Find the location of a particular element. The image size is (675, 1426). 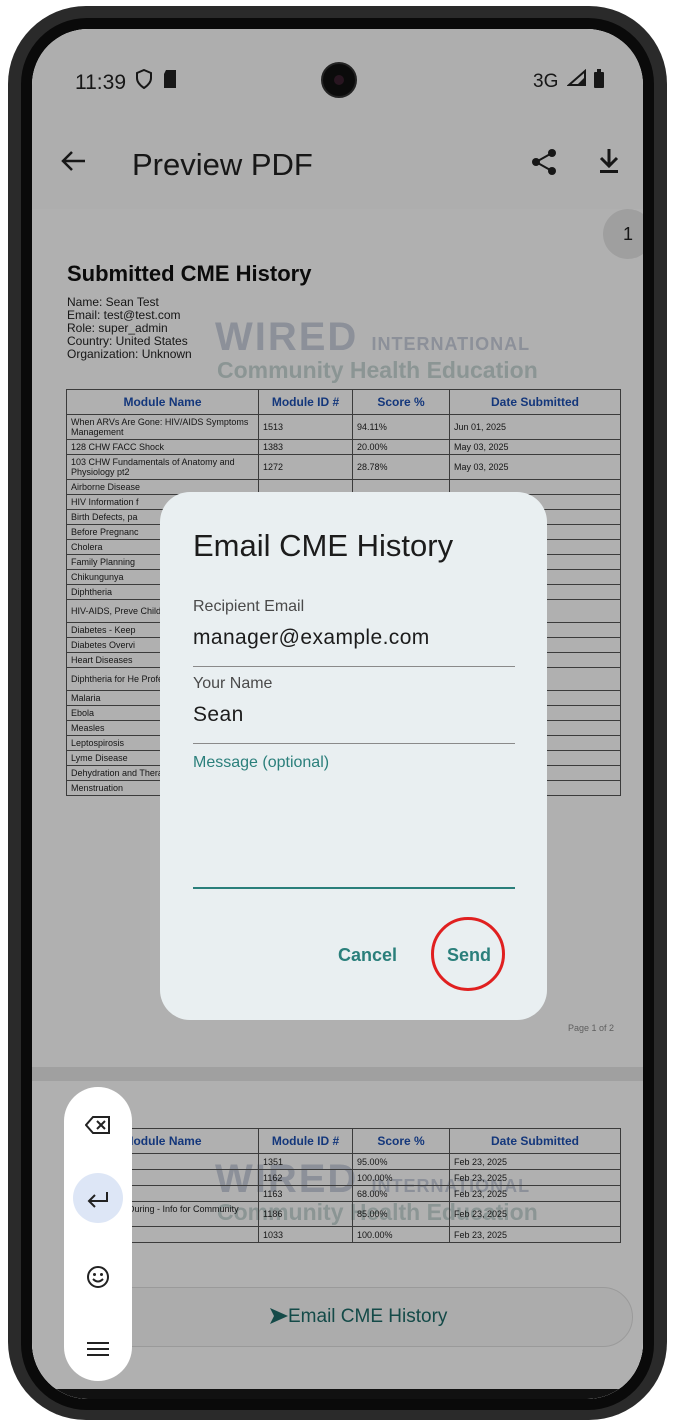

emoji-icon is located at coordinates (98, 1276).